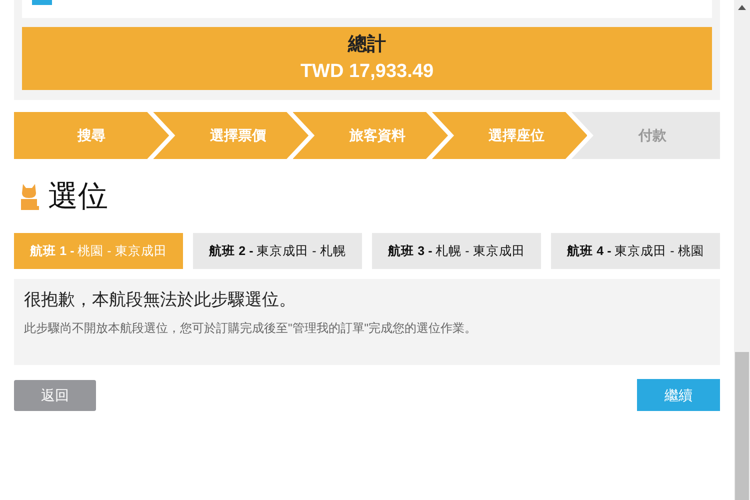 The height and width of the screenshot is (500, 750). I want to click on notice-text: 此步驟尚不開放本航段選位，您可於訂購完成後至"管理我的訂單"完成您的選位作業。, so click(251, 328).